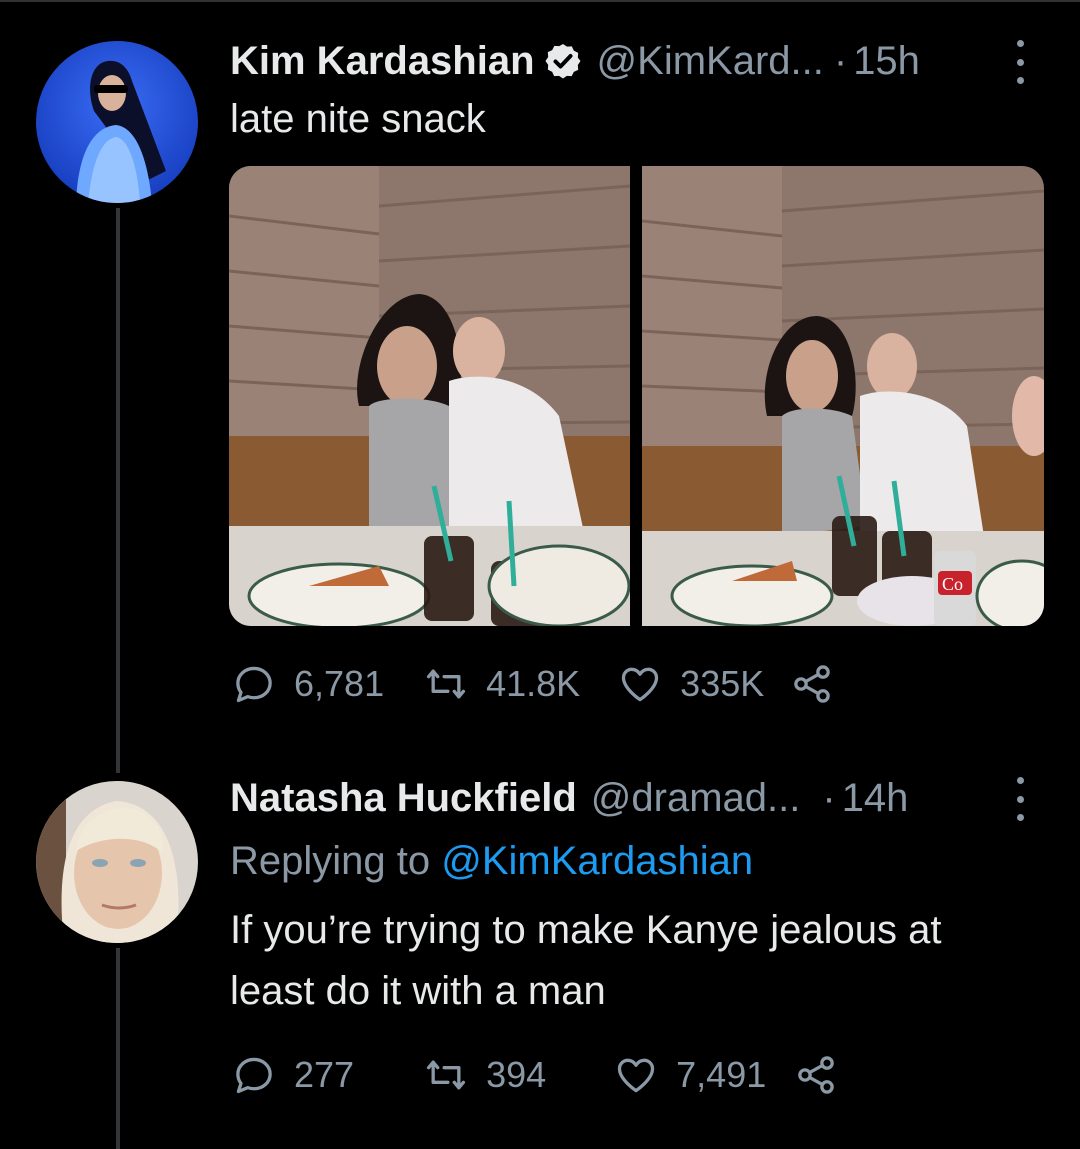 The image size is (1080, 1149). I want to click on replying-to-label: Replying to, so click(330, 861).